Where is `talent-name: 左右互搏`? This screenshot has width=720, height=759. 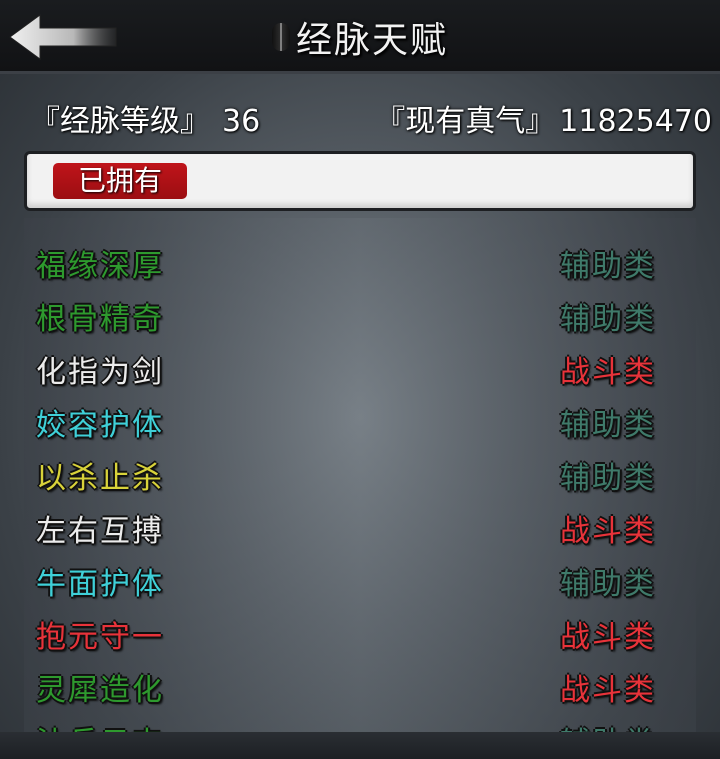
talent-name: 左右互搏 is located at coordinates (100, 531).